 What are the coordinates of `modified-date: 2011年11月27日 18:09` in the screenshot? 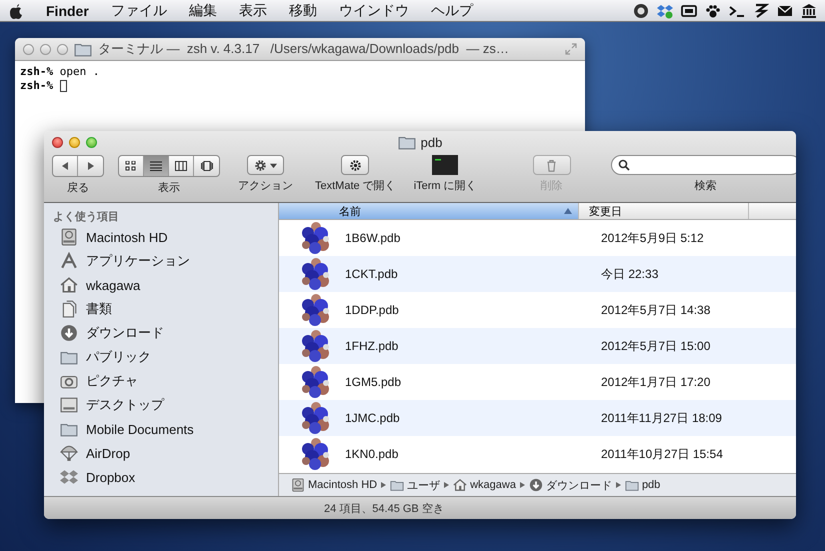 It's located at (661, 418).